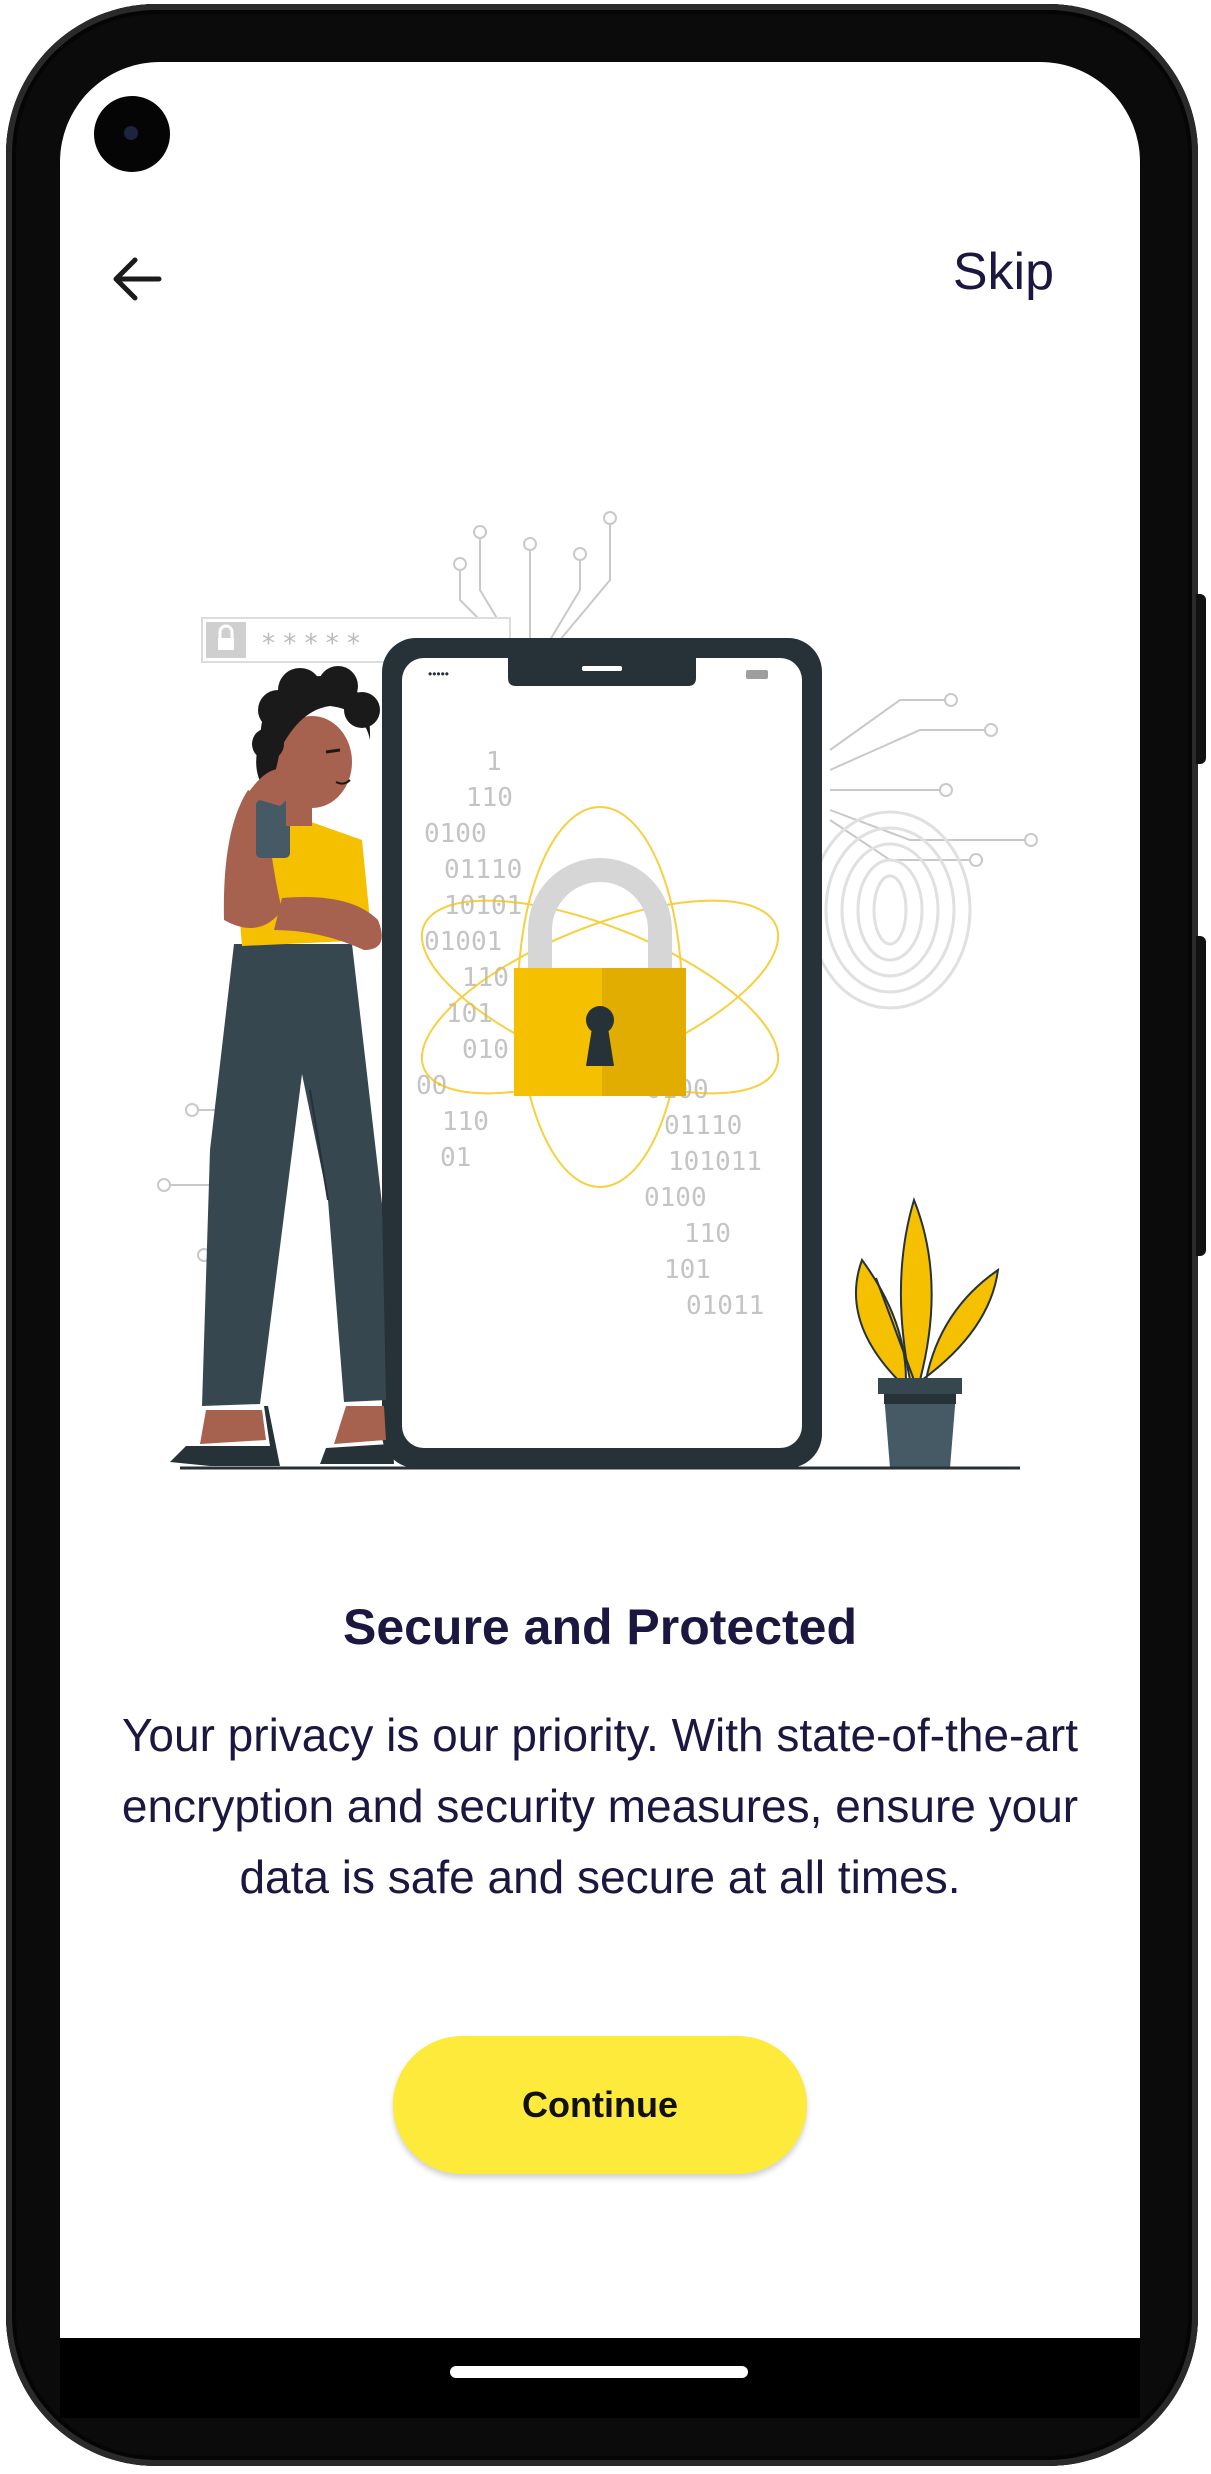 Image resolution: width=1211 pixels, height=2474 pixels. I want to click on svg-text: 01001, so click(463, 942).